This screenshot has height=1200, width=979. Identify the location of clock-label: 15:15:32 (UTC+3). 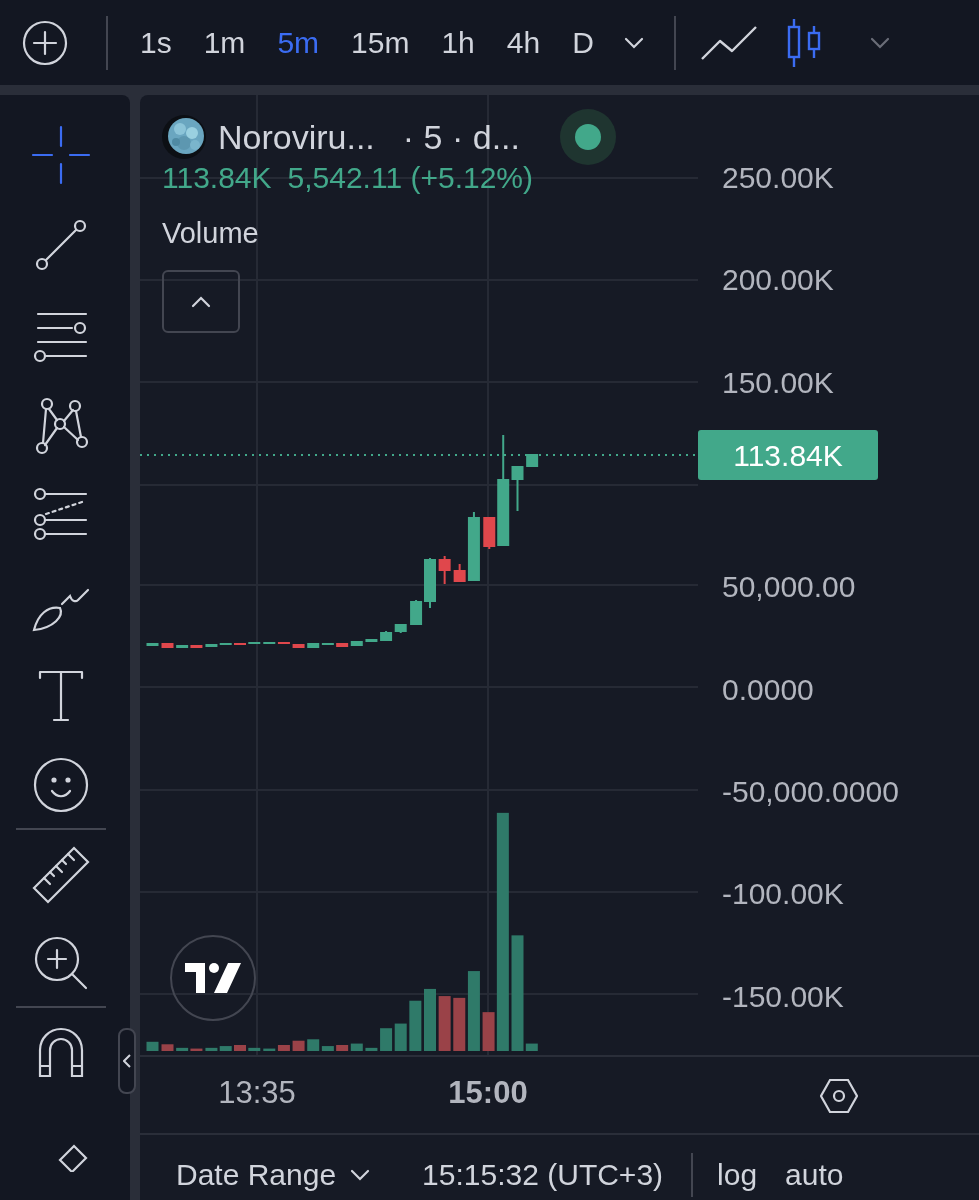
(543, 1174).